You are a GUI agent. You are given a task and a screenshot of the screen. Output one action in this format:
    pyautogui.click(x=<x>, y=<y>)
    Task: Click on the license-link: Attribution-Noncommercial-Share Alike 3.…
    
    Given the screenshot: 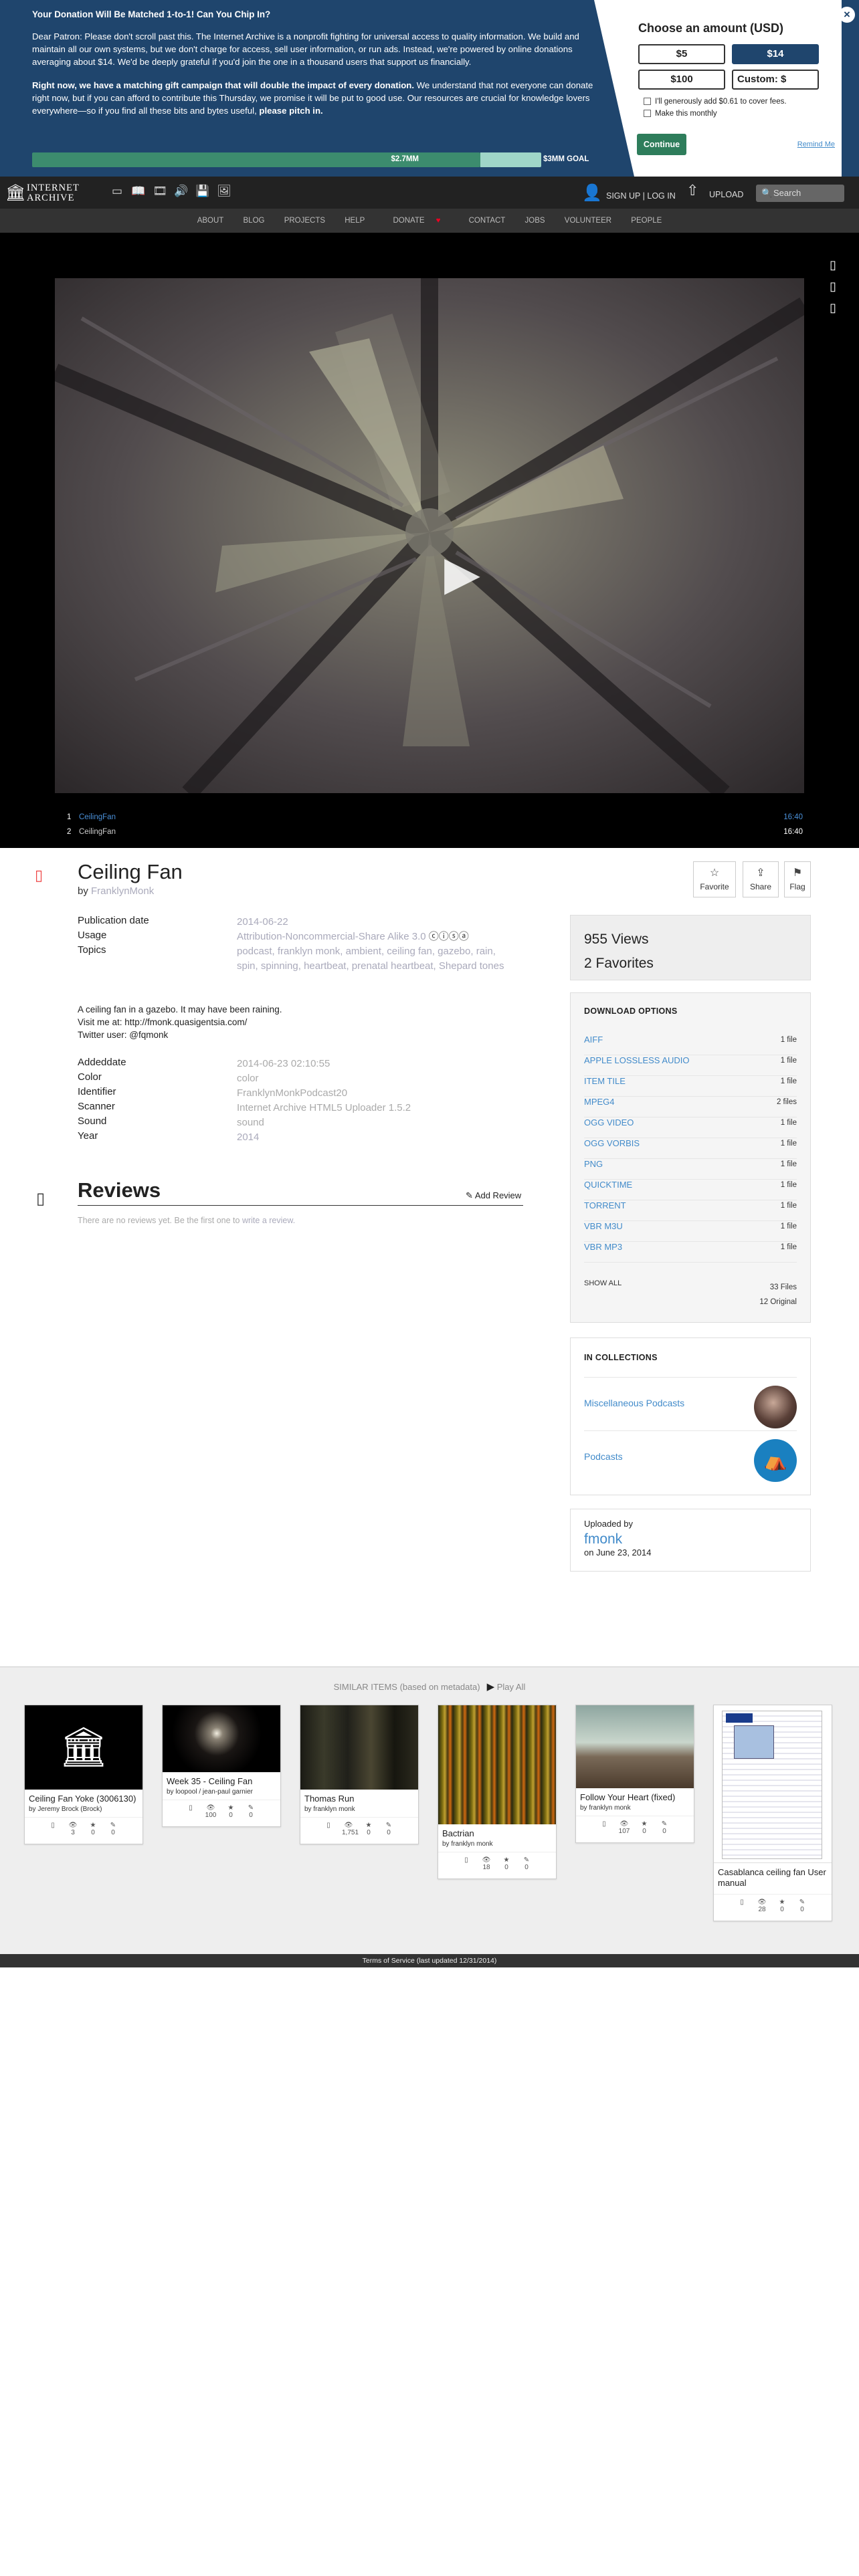 What is the action you would take?
    pyautogui.click(x=331, y=937)
    